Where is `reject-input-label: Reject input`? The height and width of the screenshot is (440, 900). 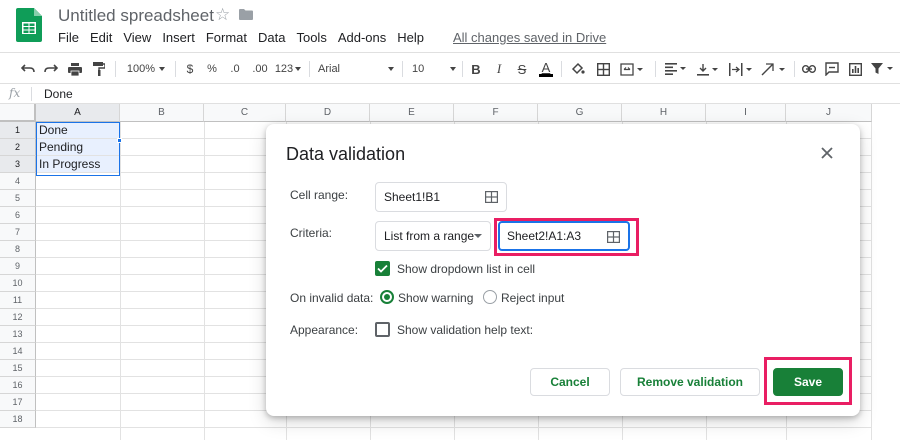
reject-input-label: Reject input is located at coordinates (533, 298).